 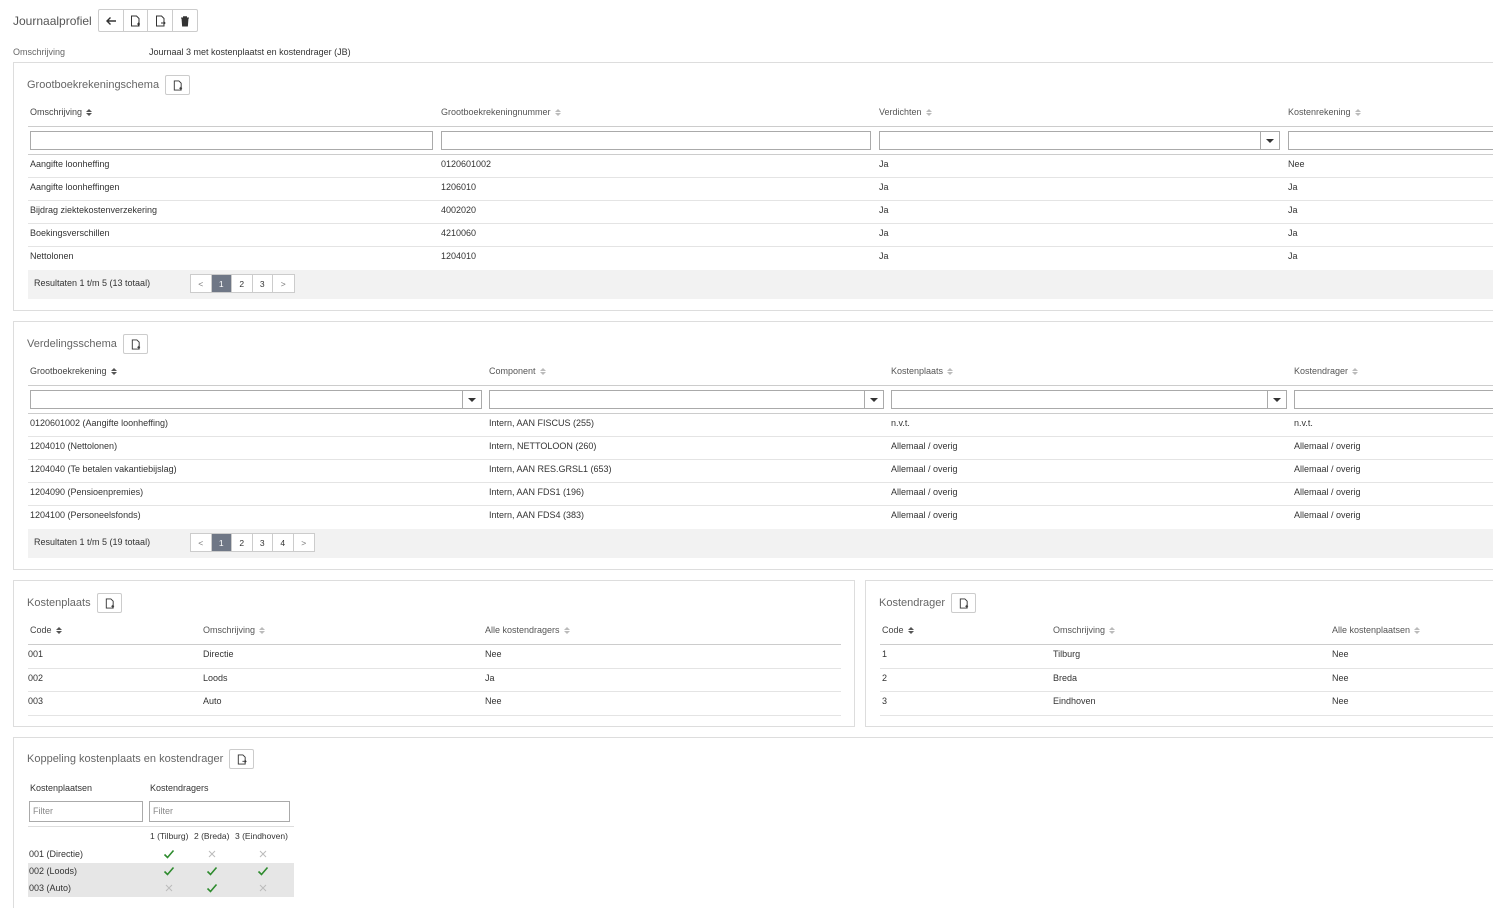 I want to click on column-header-alle-kostendragers: Alle kostendragers, so click(x=527, y=630).